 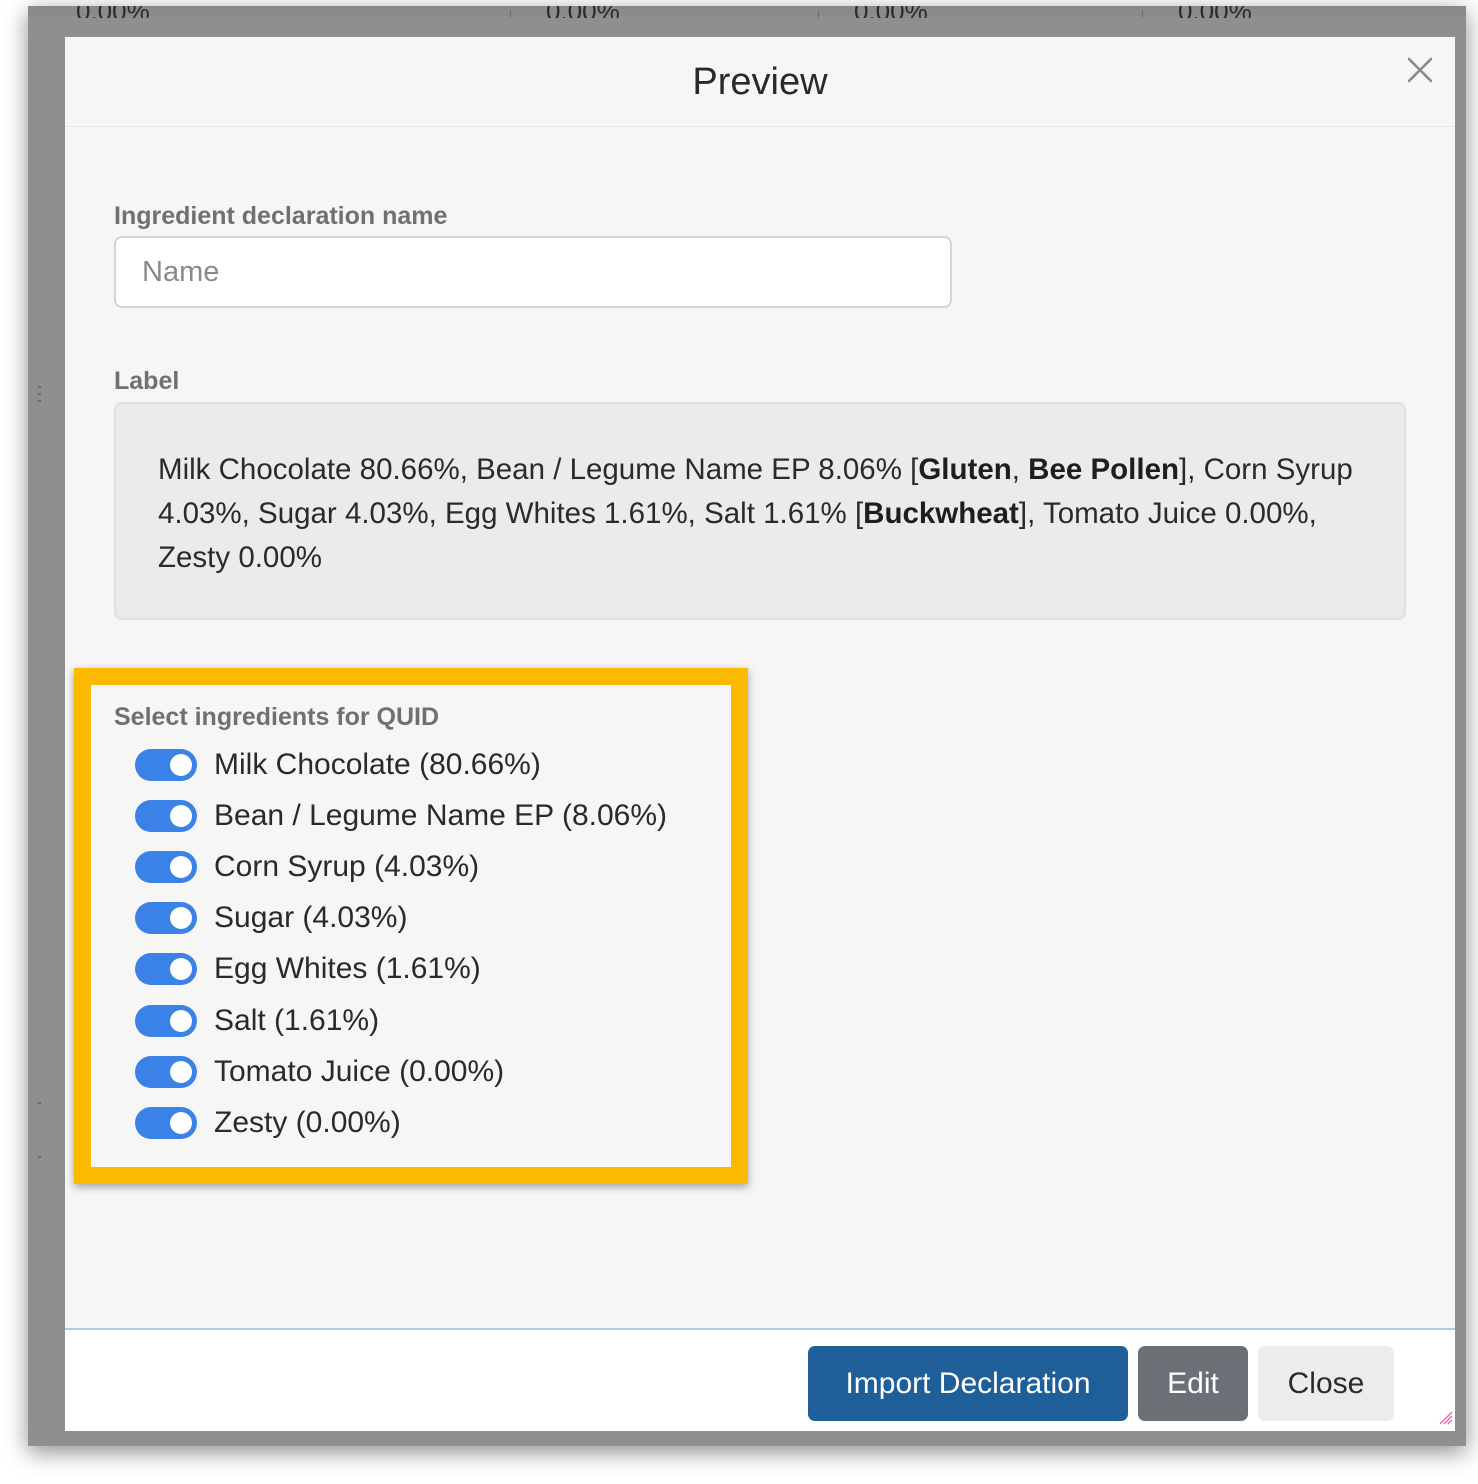 I want to click on quid-item: Tomato Juice (0.00%), so click(x=401, y=1071).